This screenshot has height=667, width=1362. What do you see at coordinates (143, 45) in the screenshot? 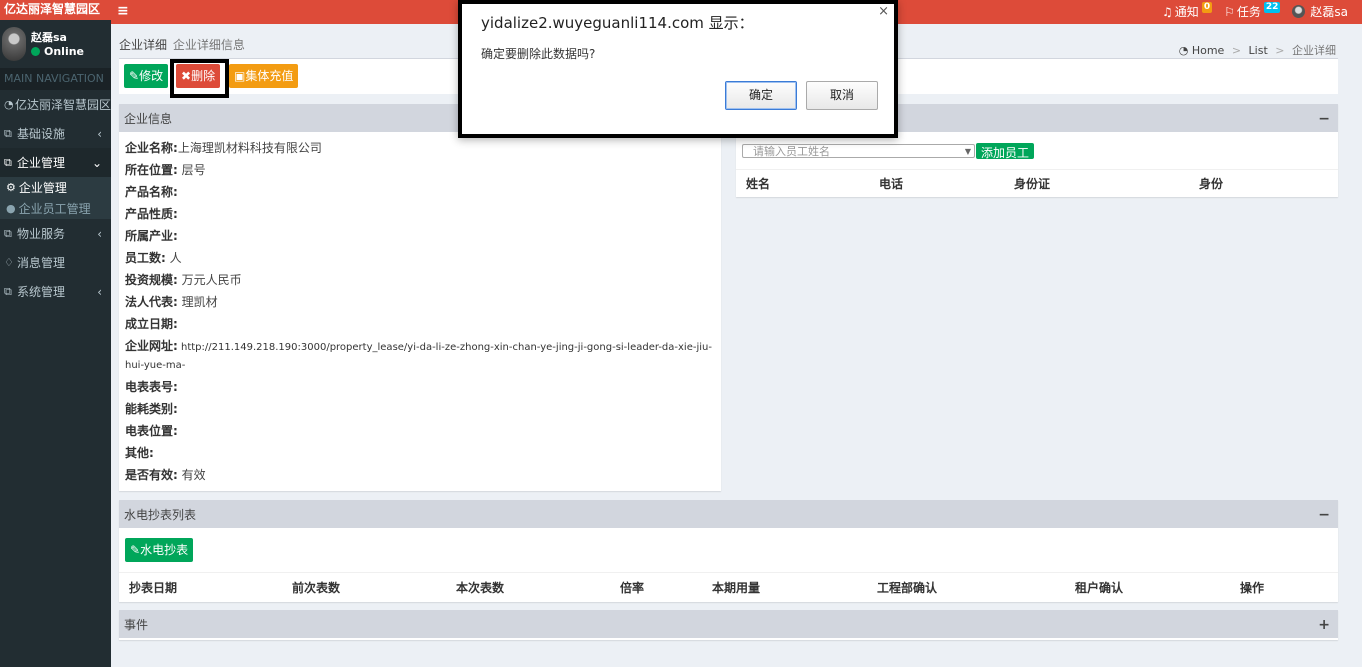
I see `page-title-text: 企业详细` at bounding box center [143, 45].